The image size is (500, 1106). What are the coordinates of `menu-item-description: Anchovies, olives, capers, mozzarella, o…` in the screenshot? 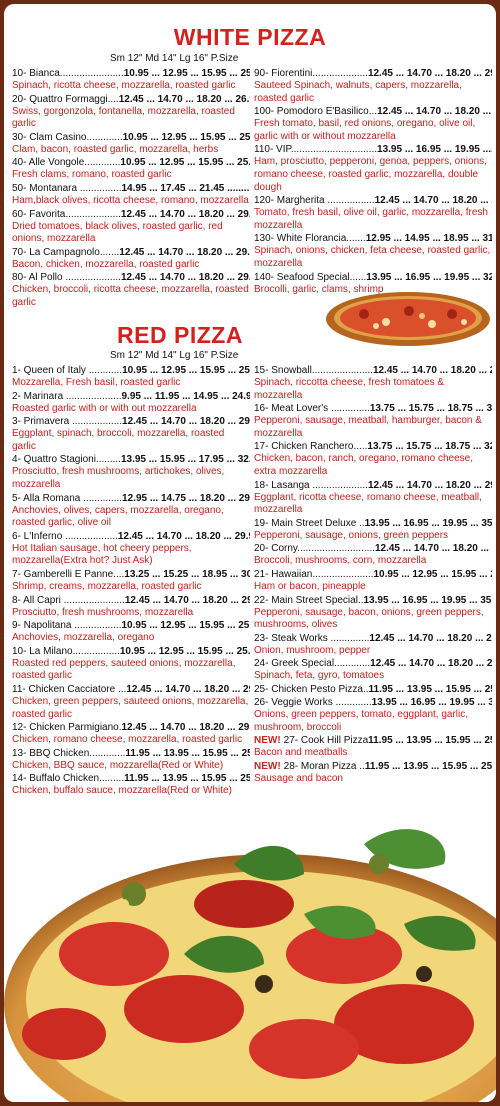 It's located at (118, 516).